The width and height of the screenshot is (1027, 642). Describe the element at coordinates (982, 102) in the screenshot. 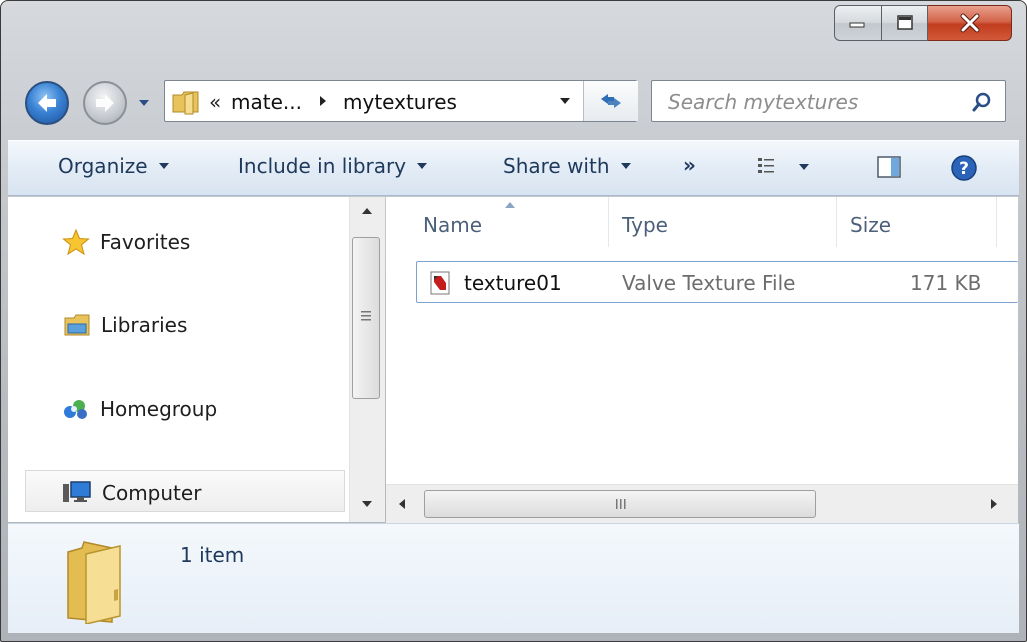

I see `search-icon` at that location.